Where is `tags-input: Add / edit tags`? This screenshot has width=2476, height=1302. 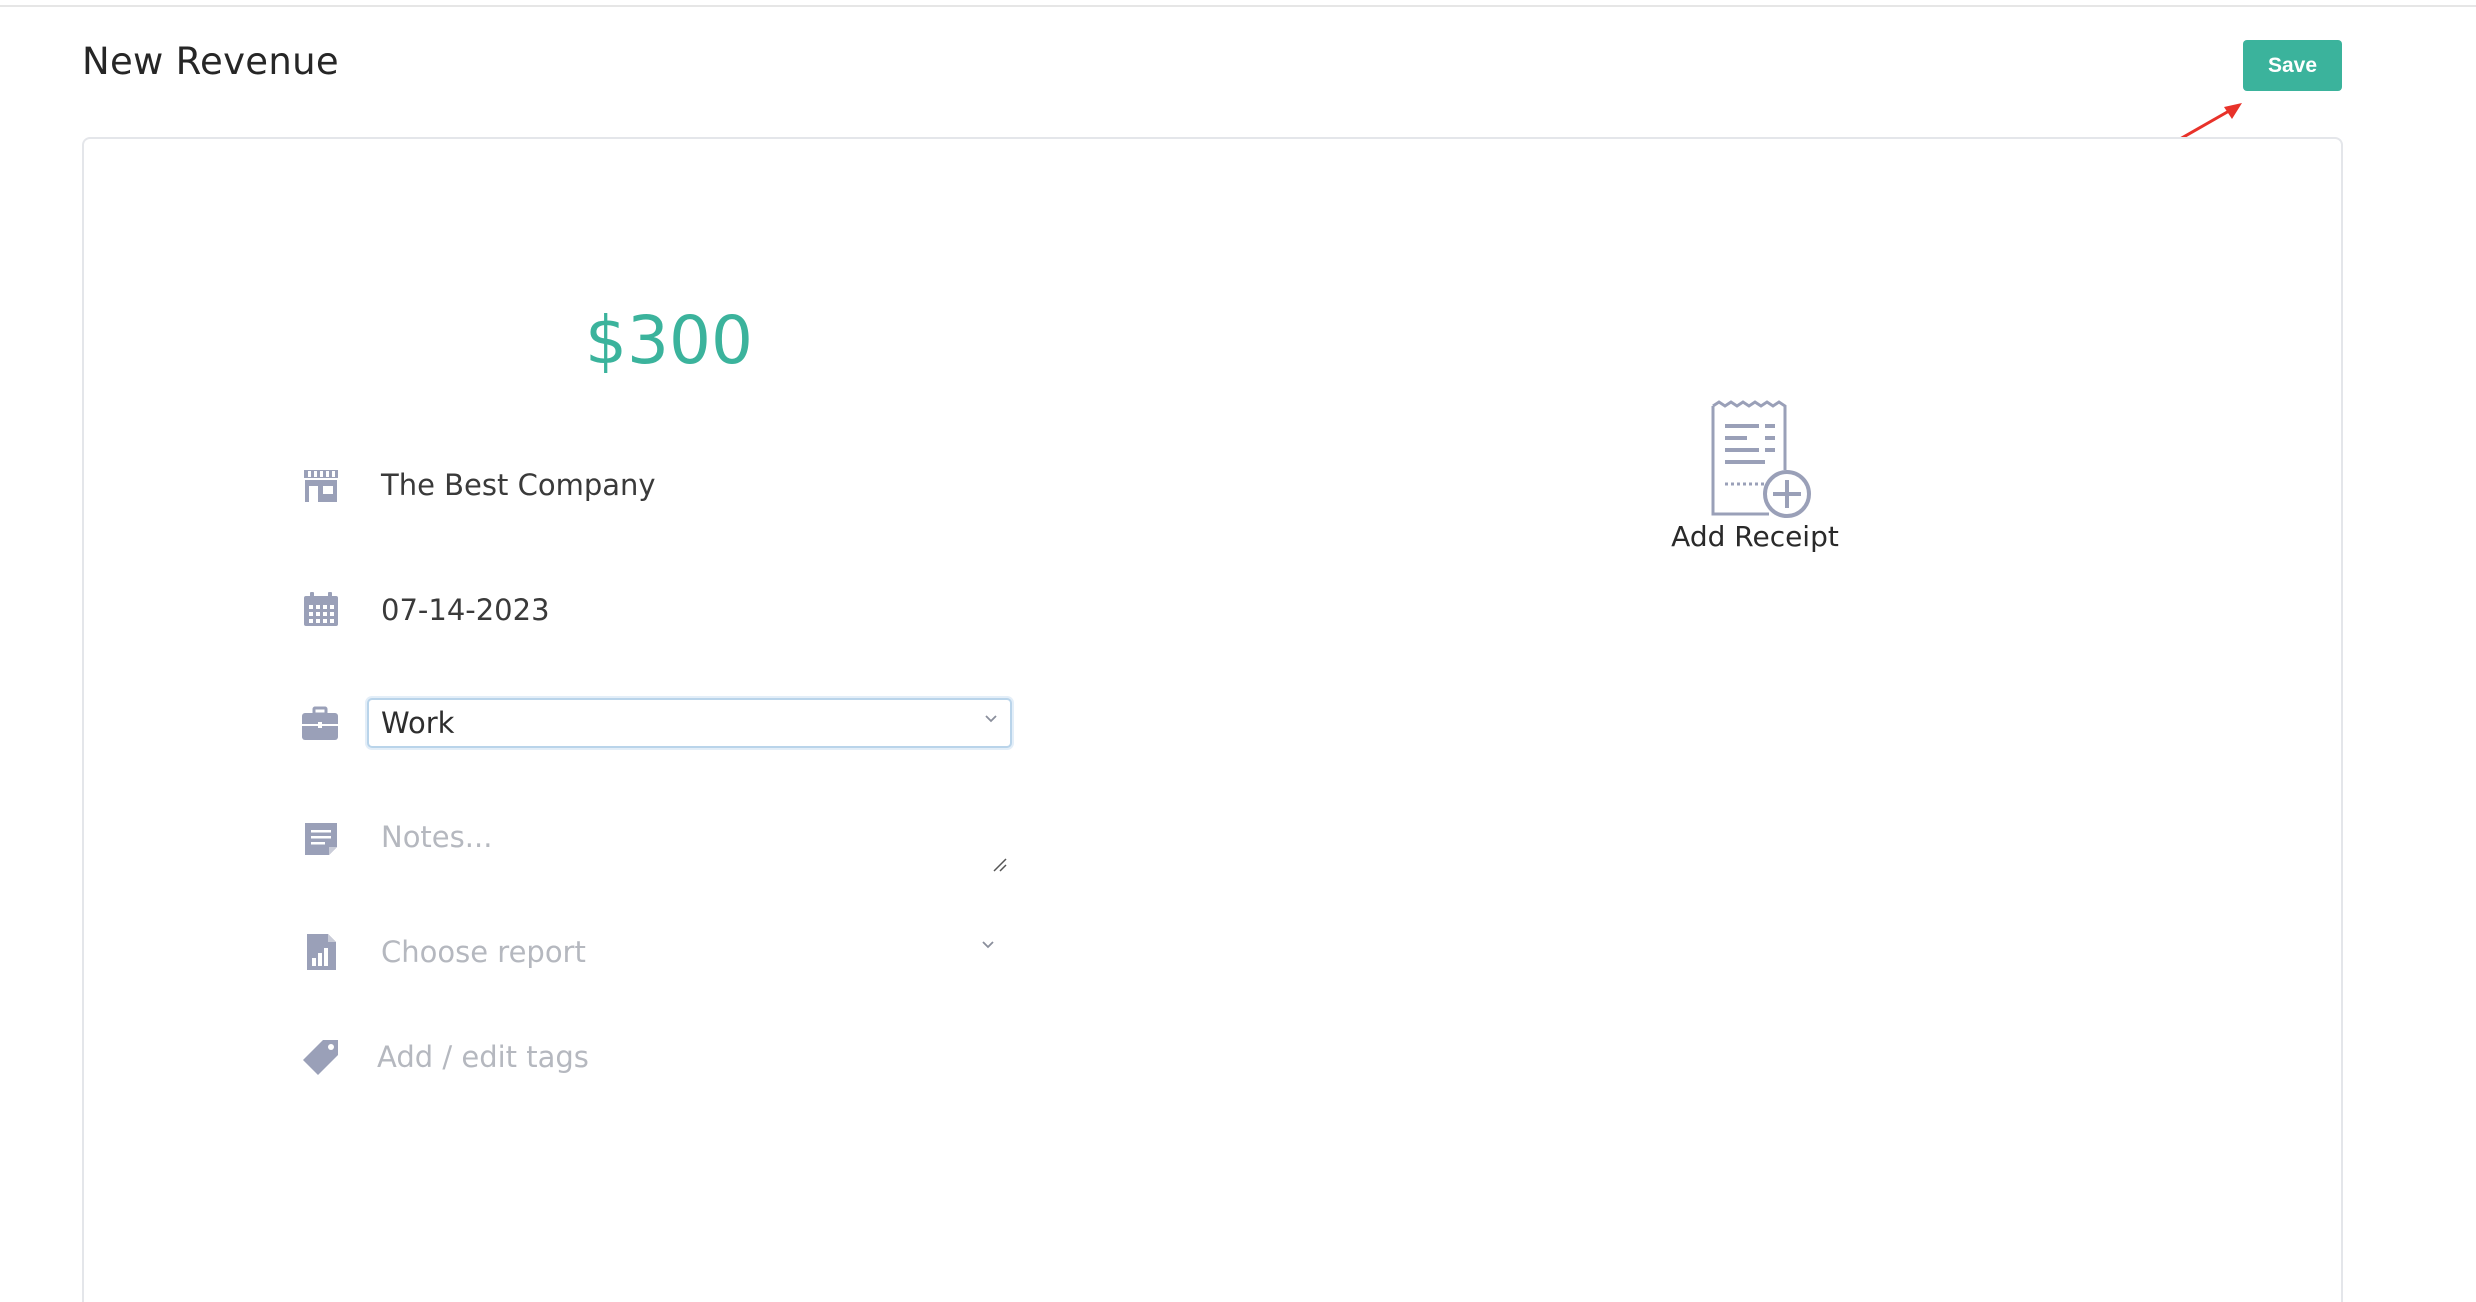 tags-input: Add / edit tags is located at coordinates (483, 1057).